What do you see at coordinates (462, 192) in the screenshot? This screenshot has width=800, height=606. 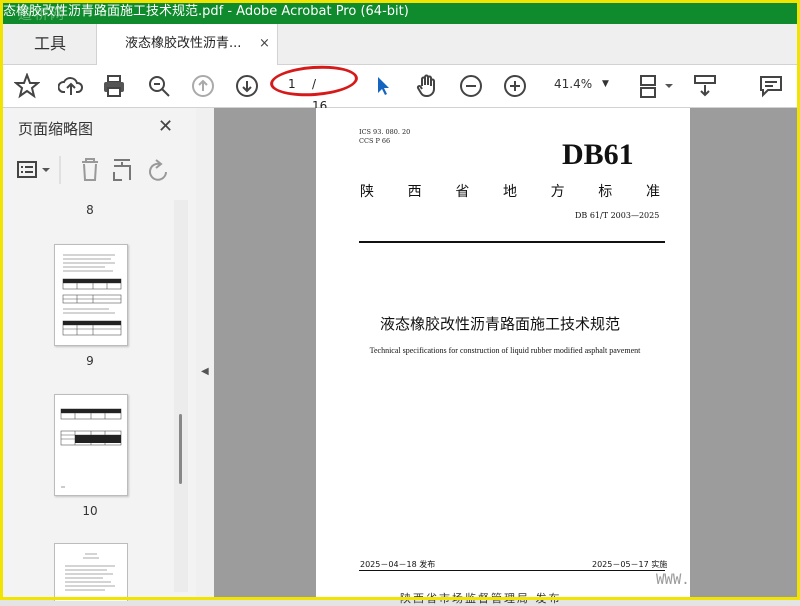 I see `doc-type-char: 省` at bounding box center [462, 192].